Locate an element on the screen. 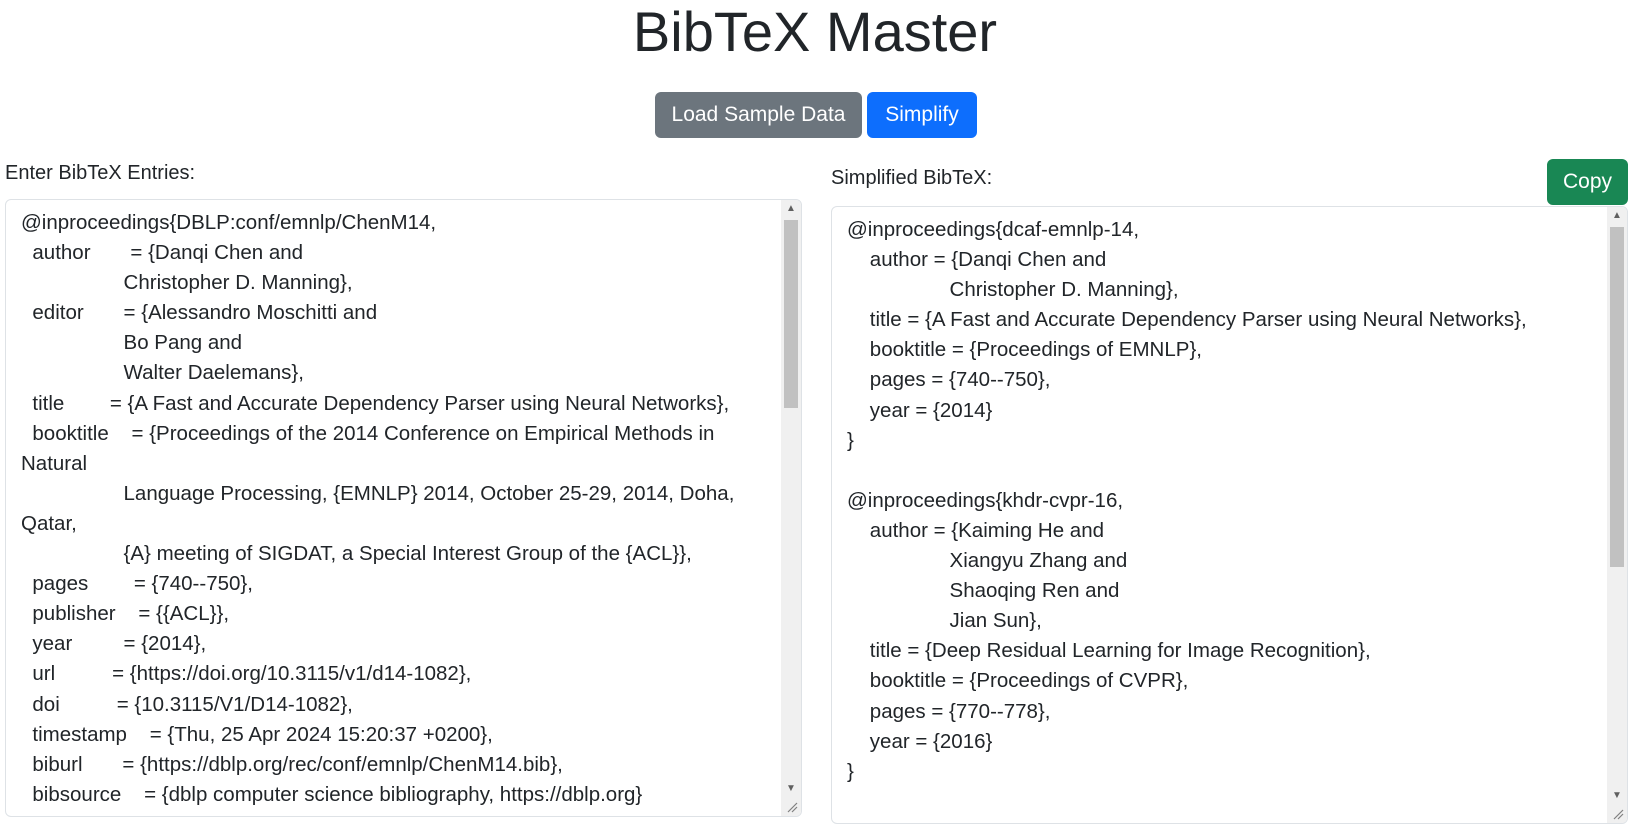  output-label: Simplified BibTeX: is located at coordinates (912, 178).